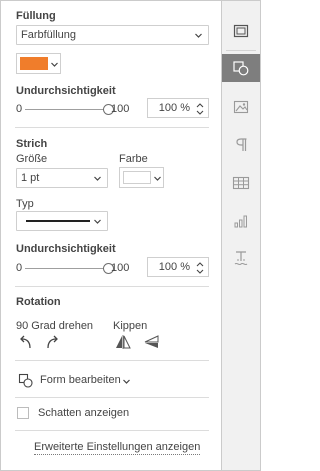 The height and width of the screenshot is (471, 320). I want to click on stroke-color-button, so click(141, 177).